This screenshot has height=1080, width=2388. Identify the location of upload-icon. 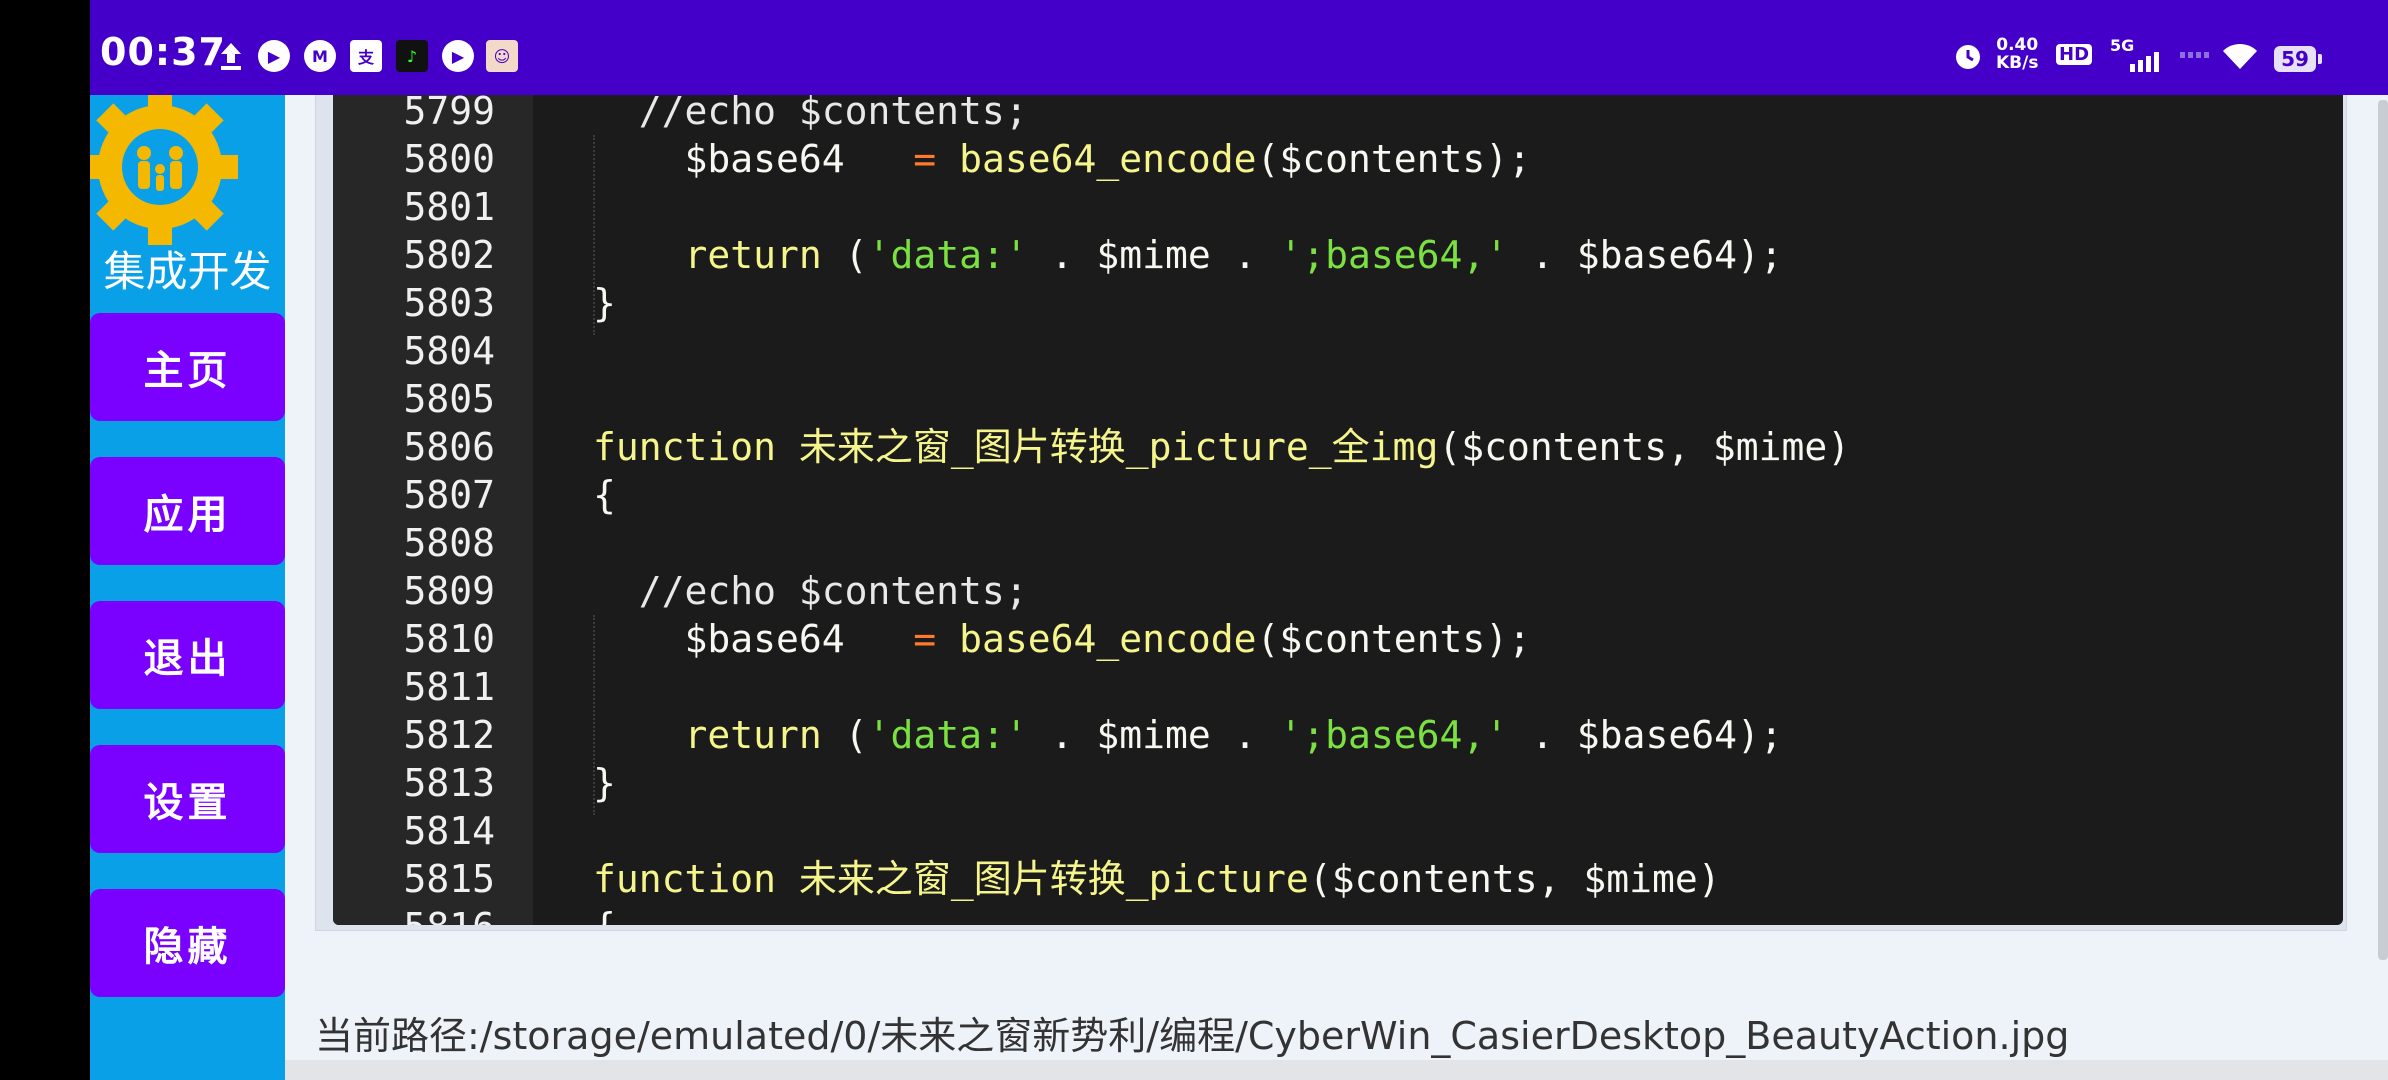
(231, 56).